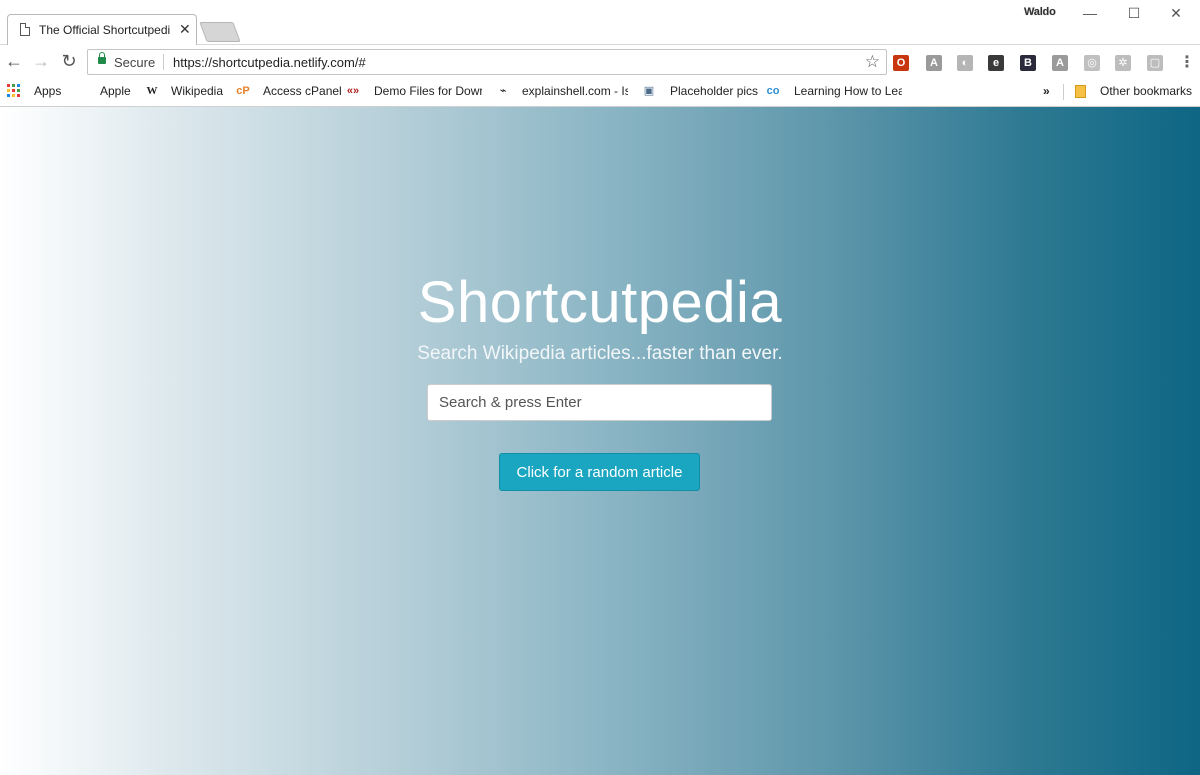 This screenshot has height=775, width=1200. Describe the element at coordinates (14, 91) in the screenshot. I see `apps-grid-icon` at that location.